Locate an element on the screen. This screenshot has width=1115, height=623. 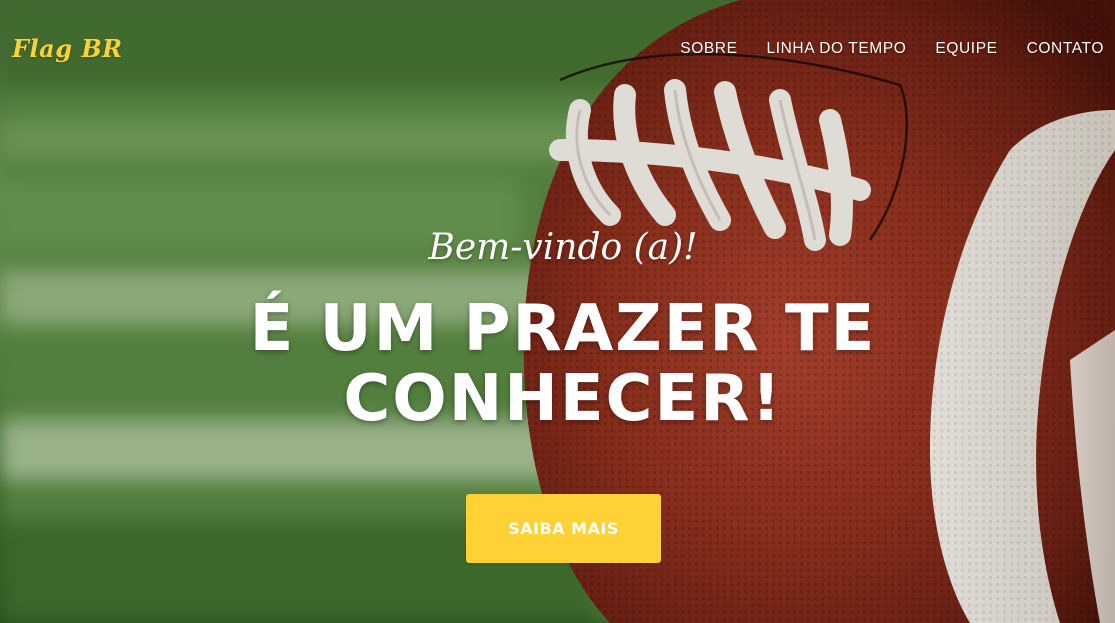
brand-logo: Flag BR is located at coordinates (67, 48).